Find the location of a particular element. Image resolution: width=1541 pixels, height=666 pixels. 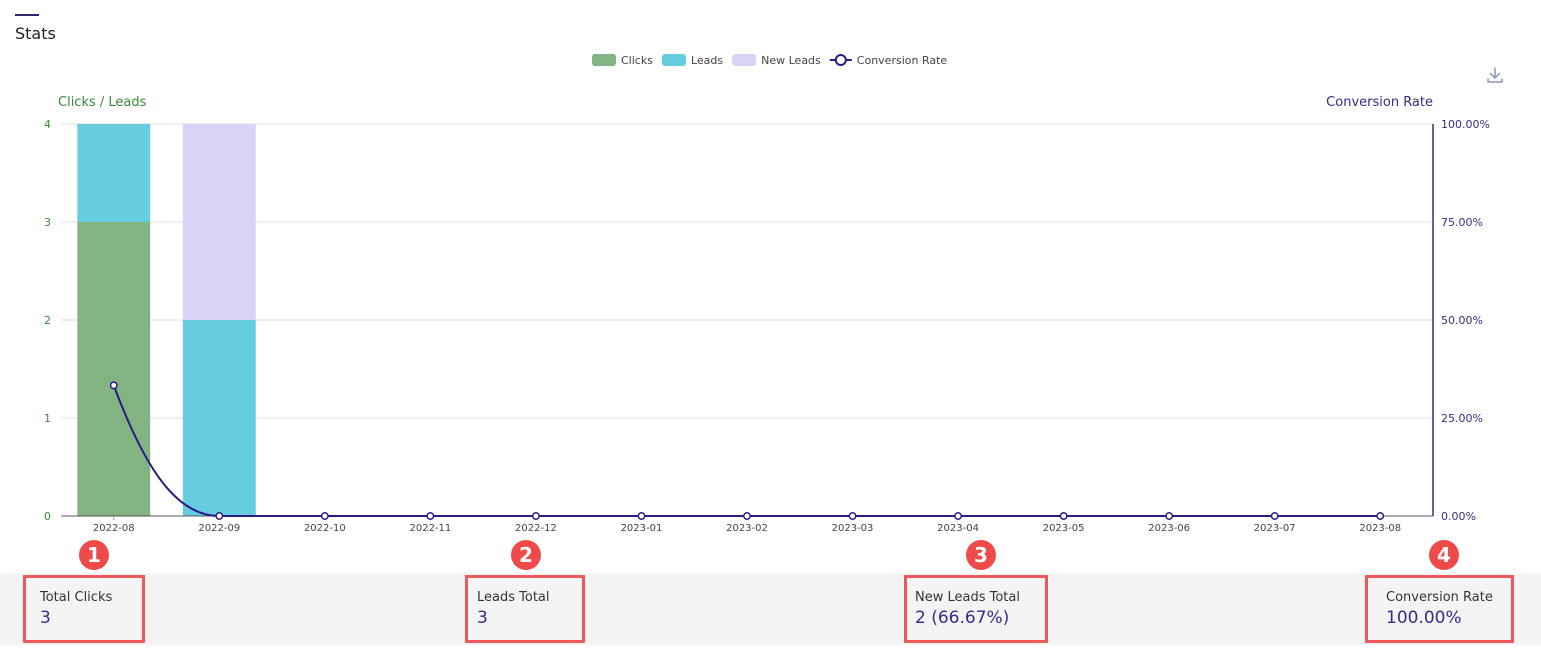

y-left-axis-title: Clicks / Leads is located at coordinates (102, 102).